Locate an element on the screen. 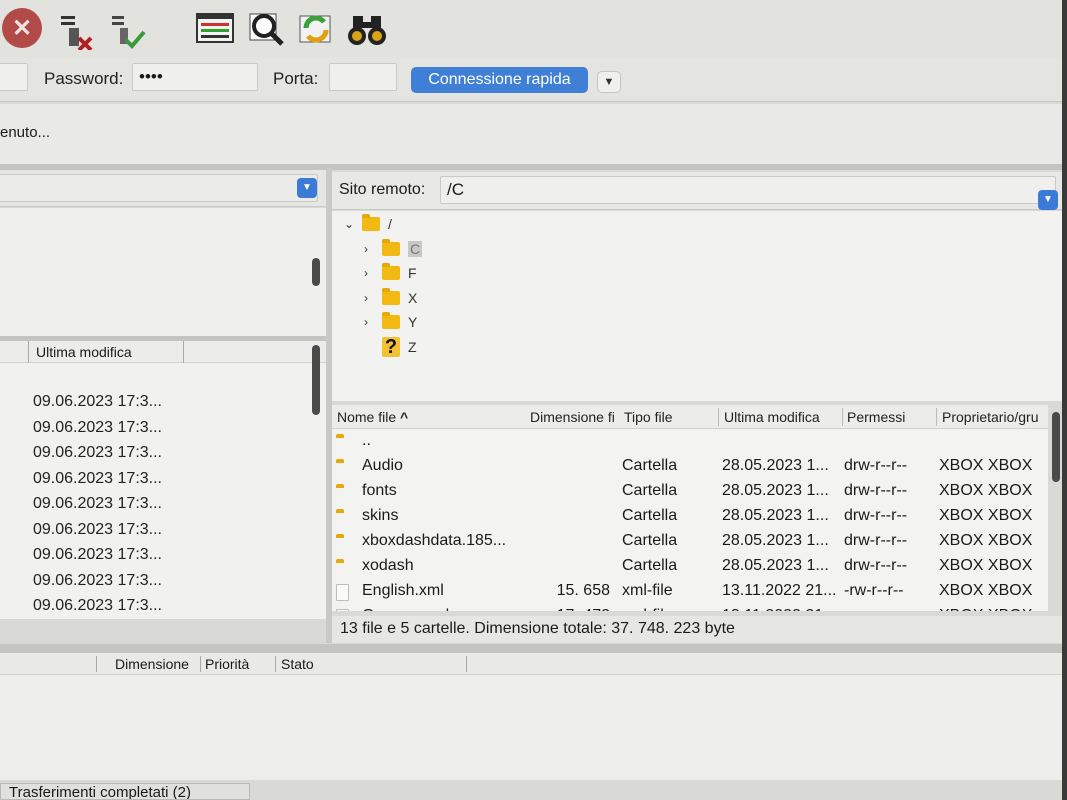 Image resolution: width=1067 pixels, height=800 pixels. password-field: •••• is located at coordinates (195, 77).